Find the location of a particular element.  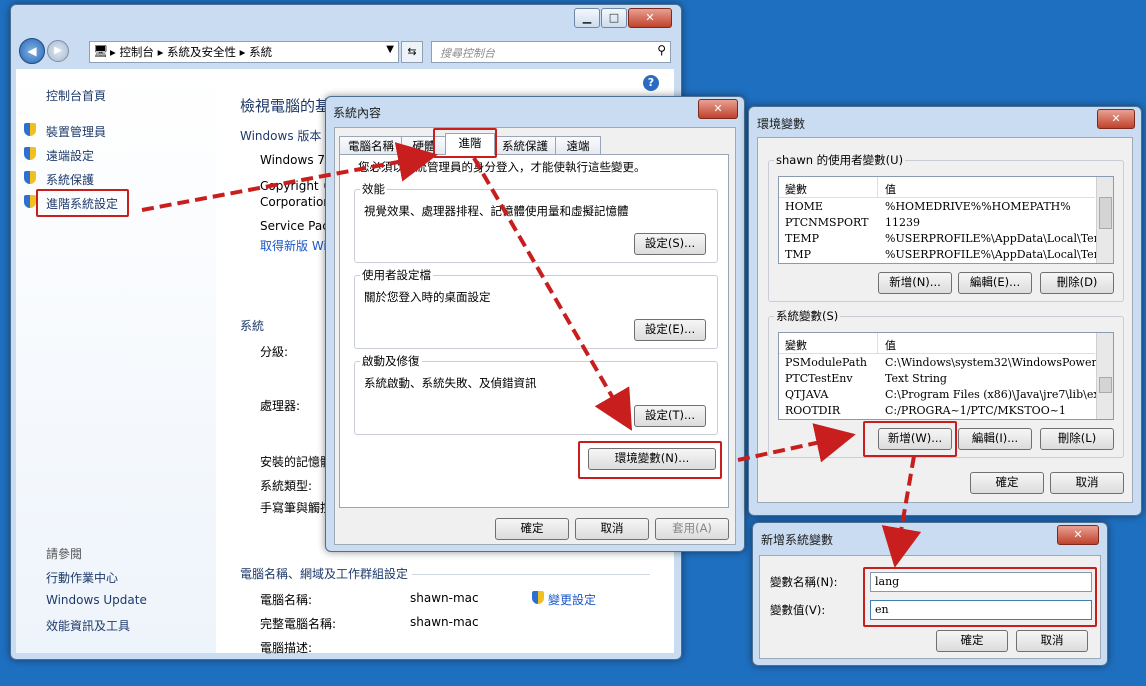

highlight-inputs is located at coordinates (980, 597).